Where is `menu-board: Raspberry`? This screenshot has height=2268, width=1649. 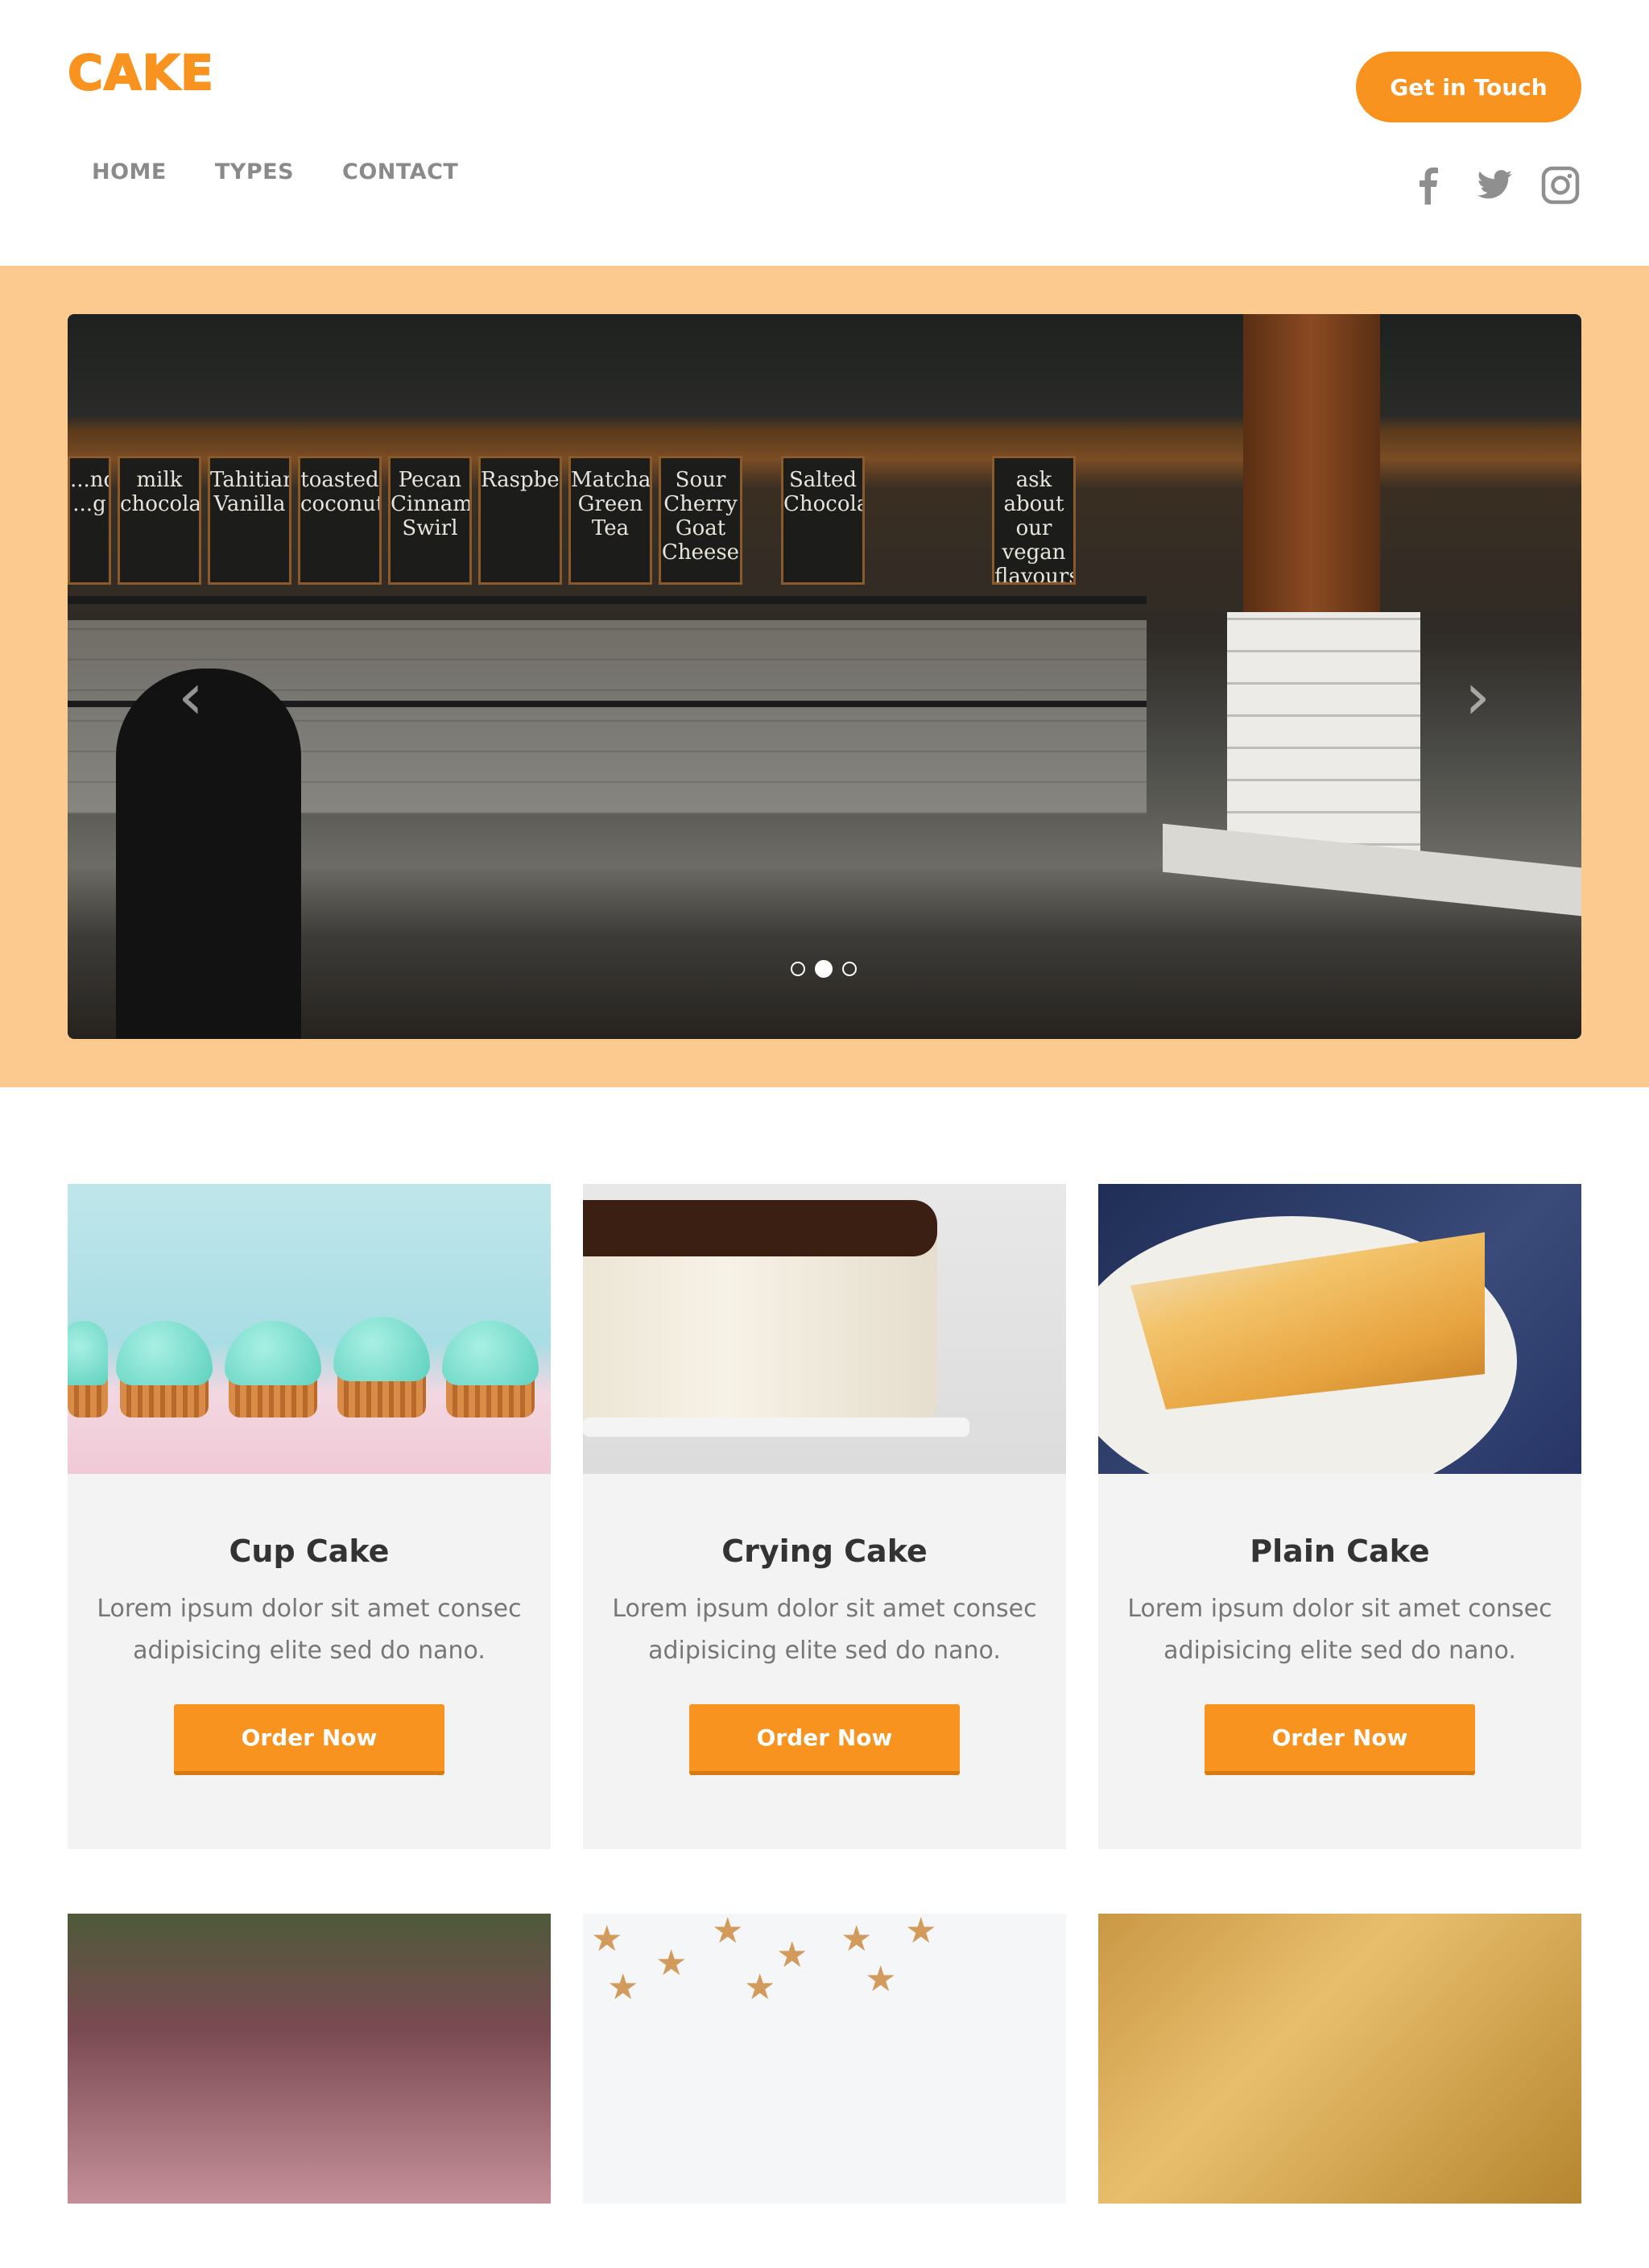 menu-board: Raspberry is located at coordinates (520, 520).